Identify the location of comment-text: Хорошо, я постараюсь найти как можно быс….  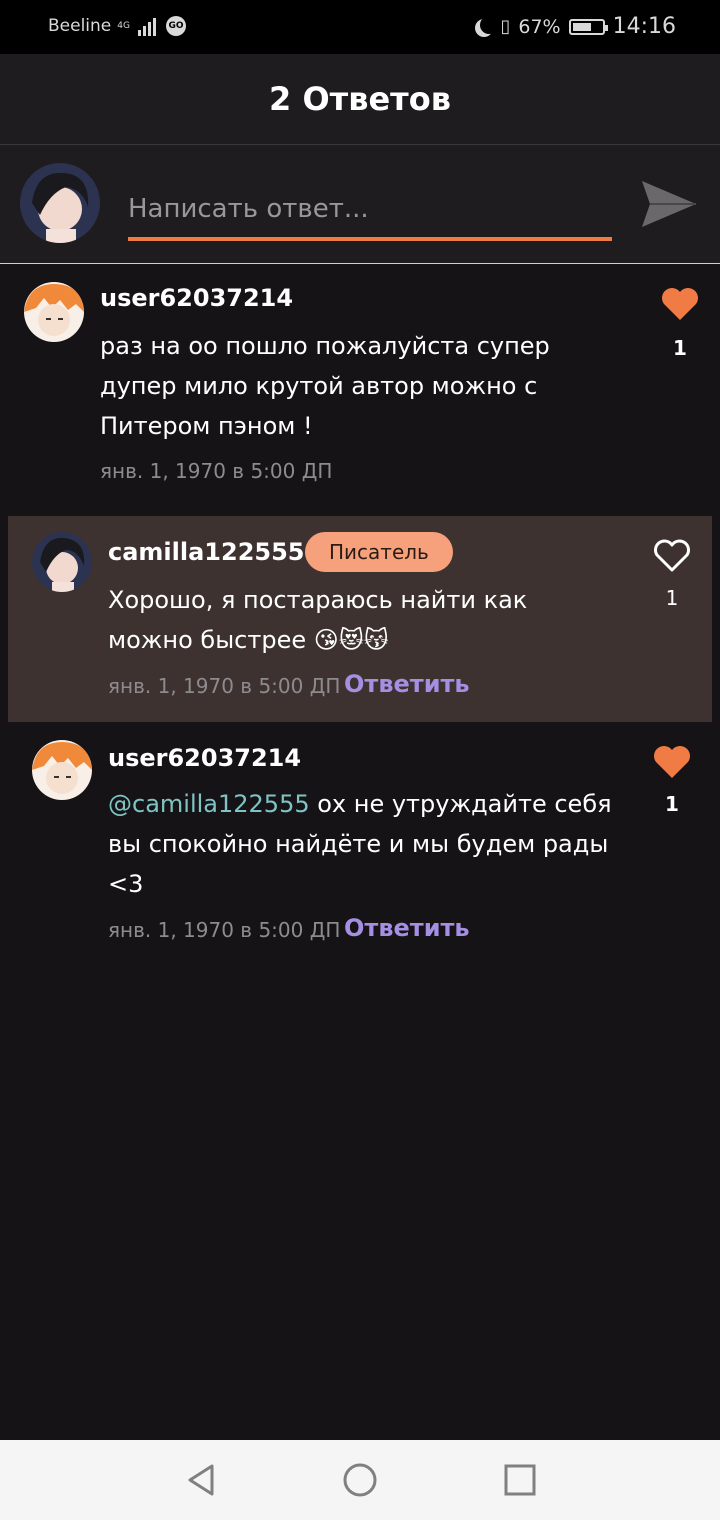
(368, 620).